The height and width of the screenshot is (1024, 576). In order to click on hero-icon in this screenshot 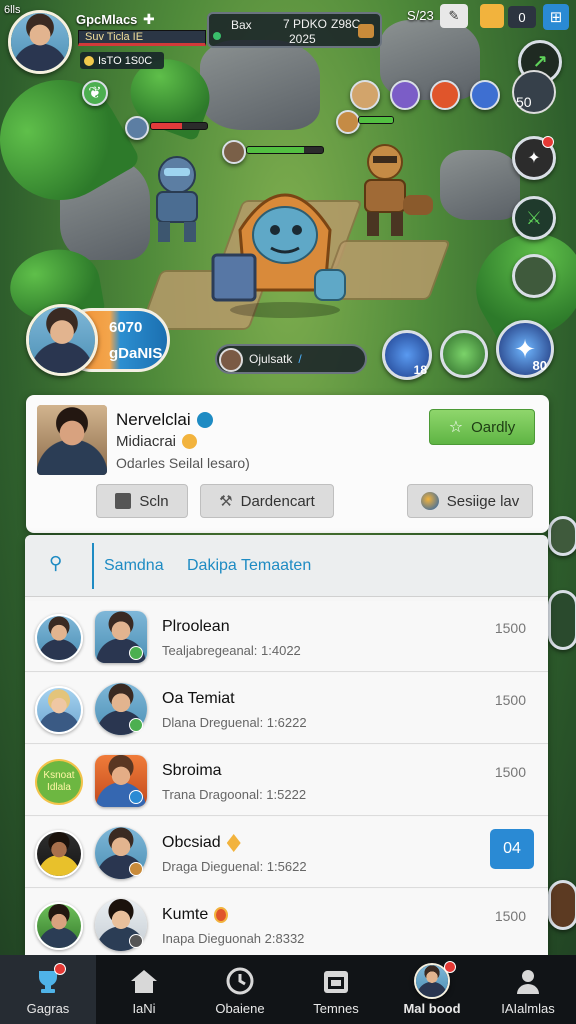, I will do `click(234, 152)`.